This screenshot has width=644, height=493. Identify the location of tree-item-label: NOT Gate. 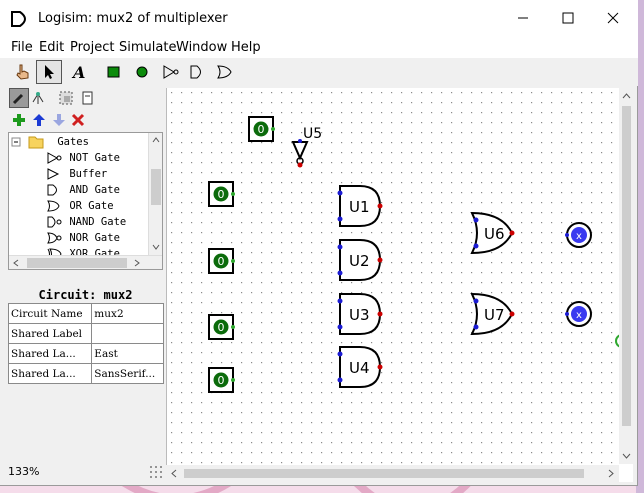
(94, 158).